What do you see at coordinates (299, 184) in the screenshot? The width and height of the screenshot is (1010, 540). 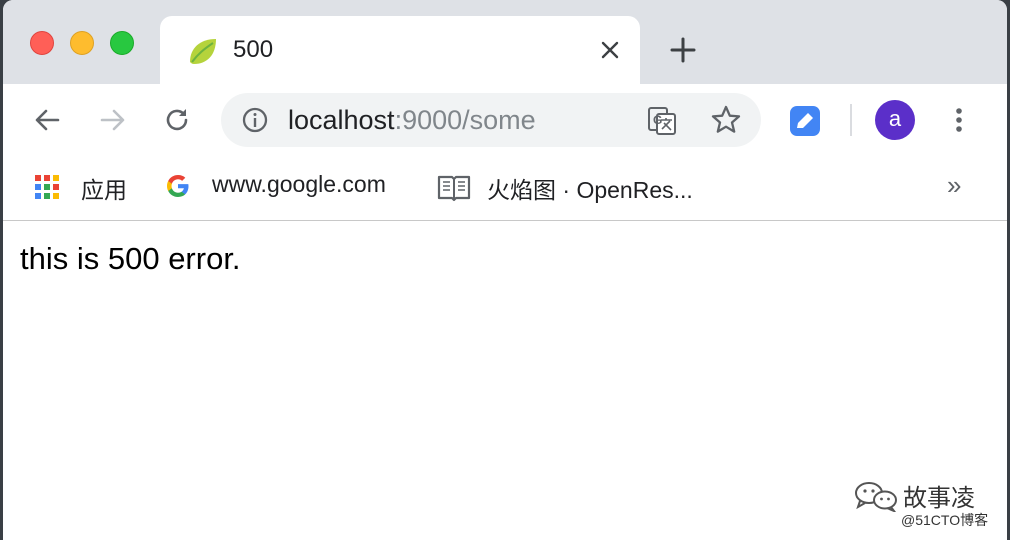 I see `bookmark-label: www.google.com` at bounding box center [299, 184].